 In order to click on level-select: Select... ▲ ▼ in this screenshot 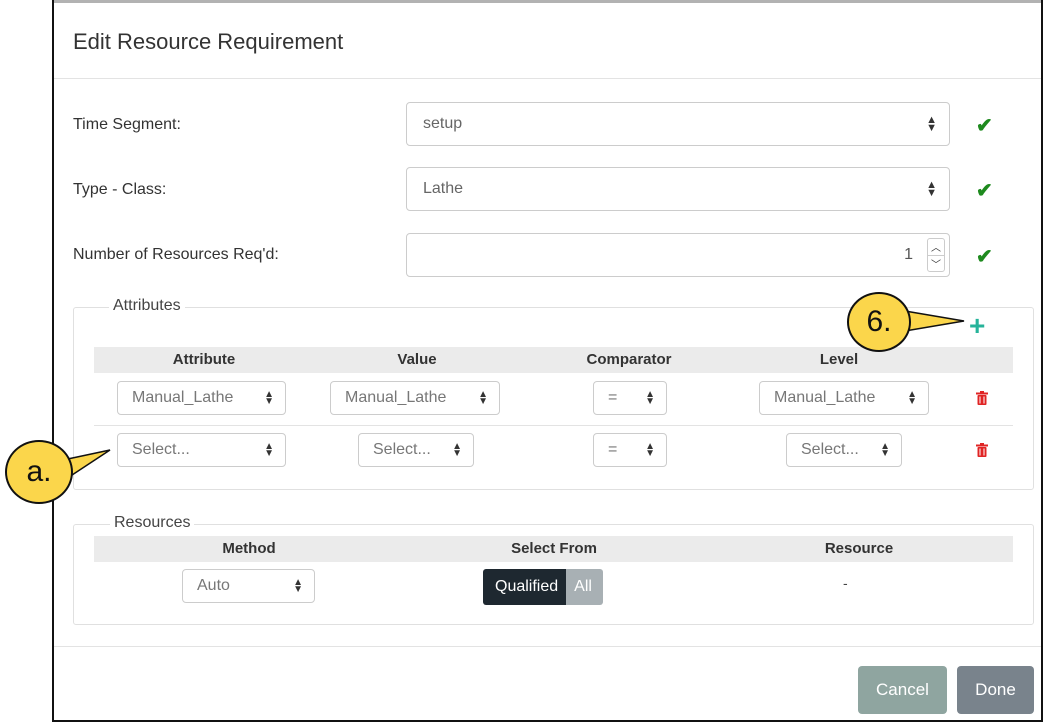, I will do `click(844, 450)`.